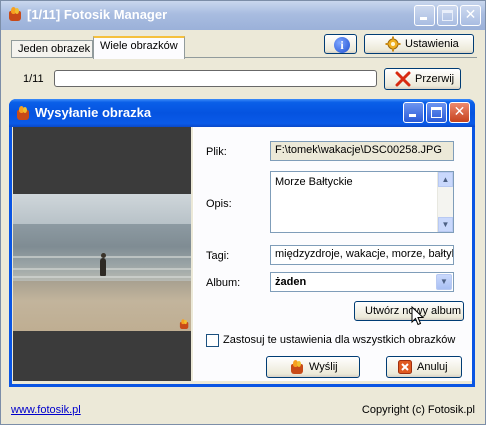 This screenshot has height=425, width=486. I want to click on description-label: Opis:, so click(219, 204).